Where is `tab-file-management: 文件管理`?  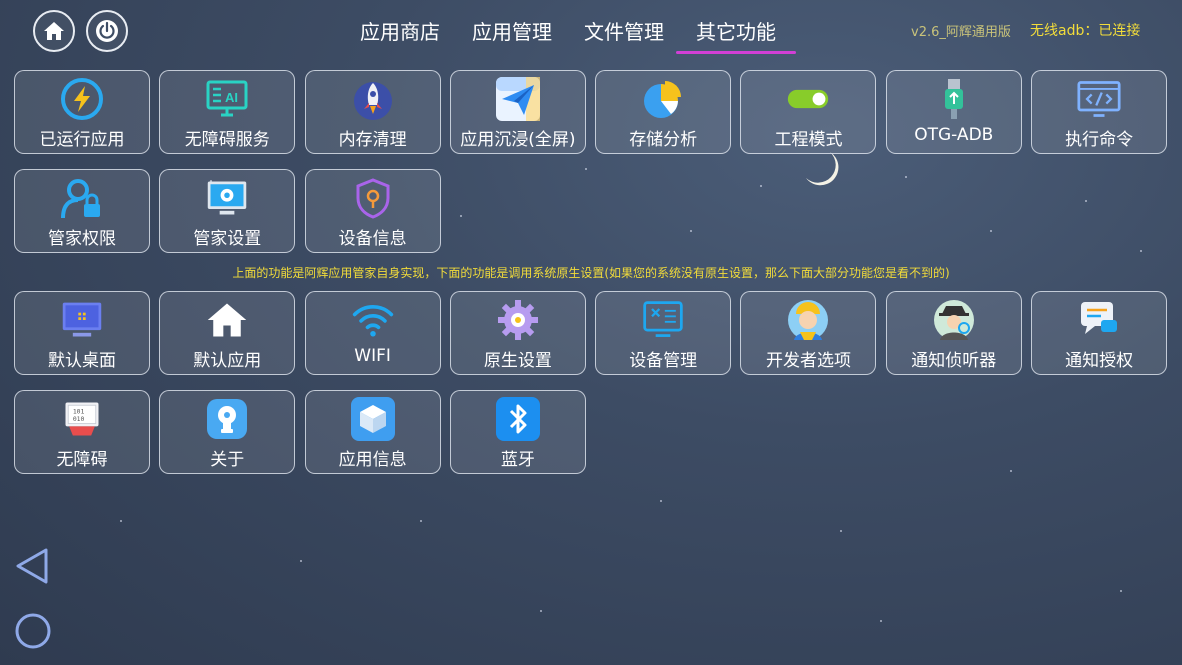 tab-file-management: 文件管理 is located at coordinates (624, 36).